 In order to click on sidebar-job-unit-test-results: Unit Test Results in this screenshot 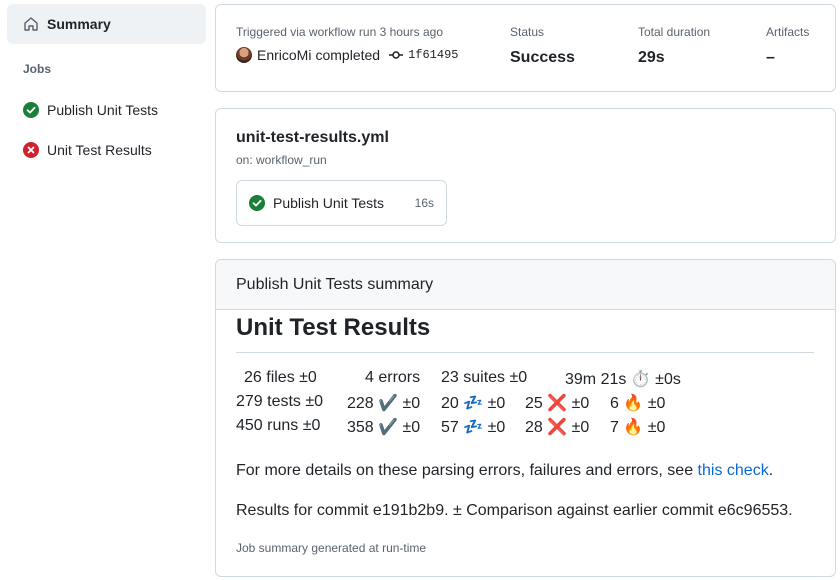, I will do `click(87, 150)`.